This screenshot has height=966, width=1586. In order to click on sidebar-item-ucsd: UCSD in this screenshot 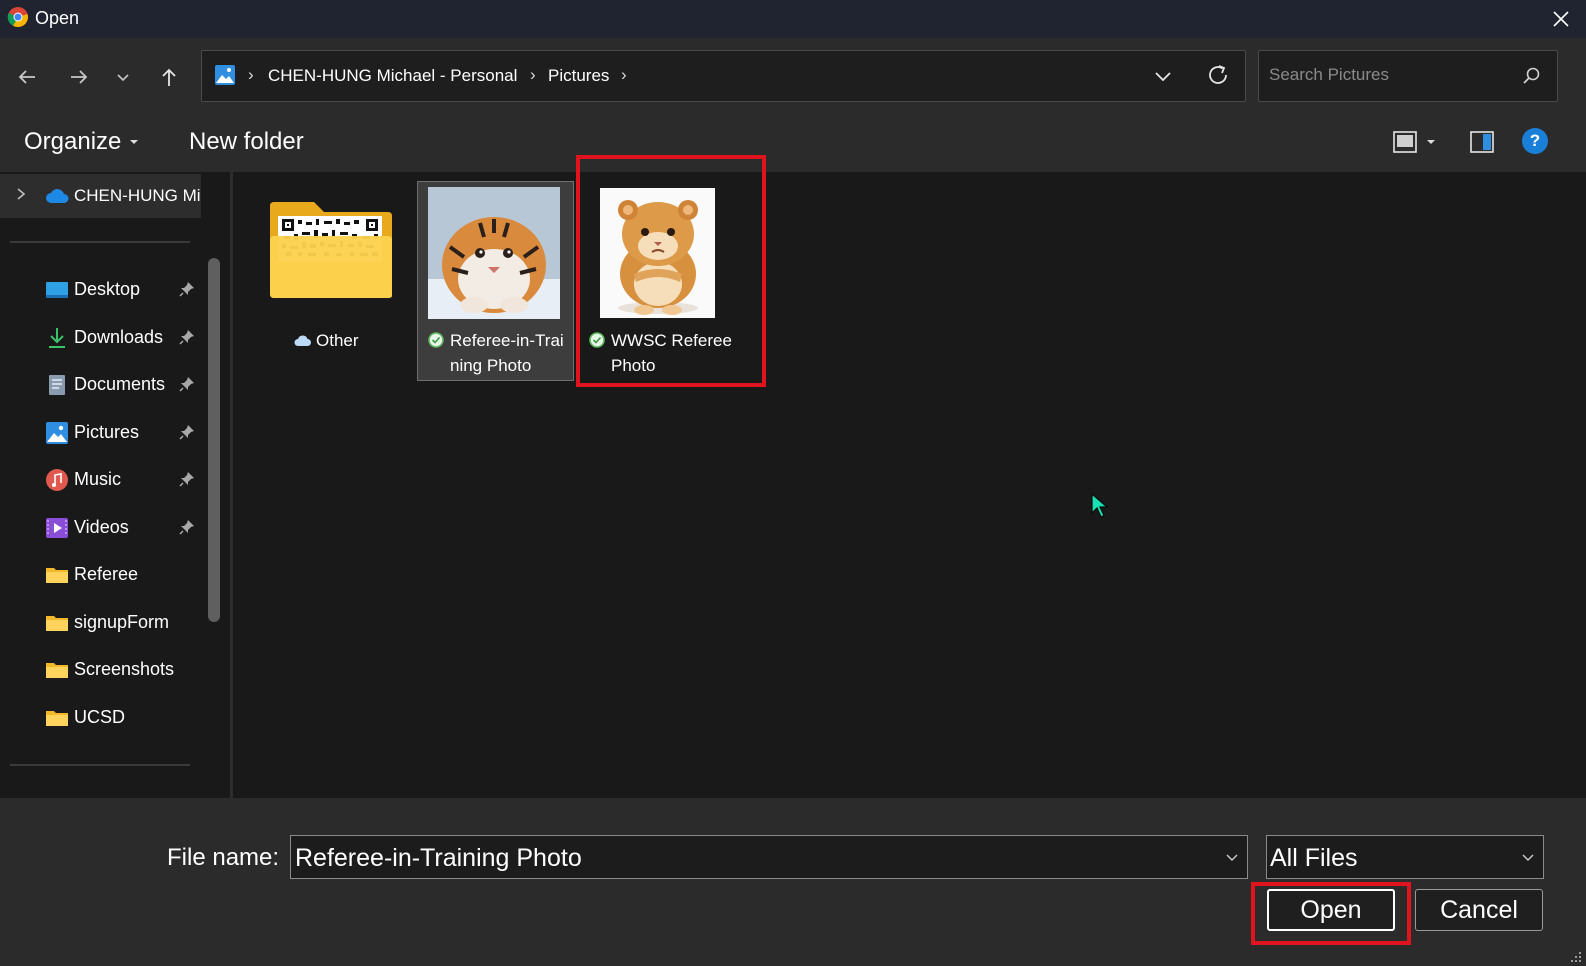, I will do `click(102, 718)`.